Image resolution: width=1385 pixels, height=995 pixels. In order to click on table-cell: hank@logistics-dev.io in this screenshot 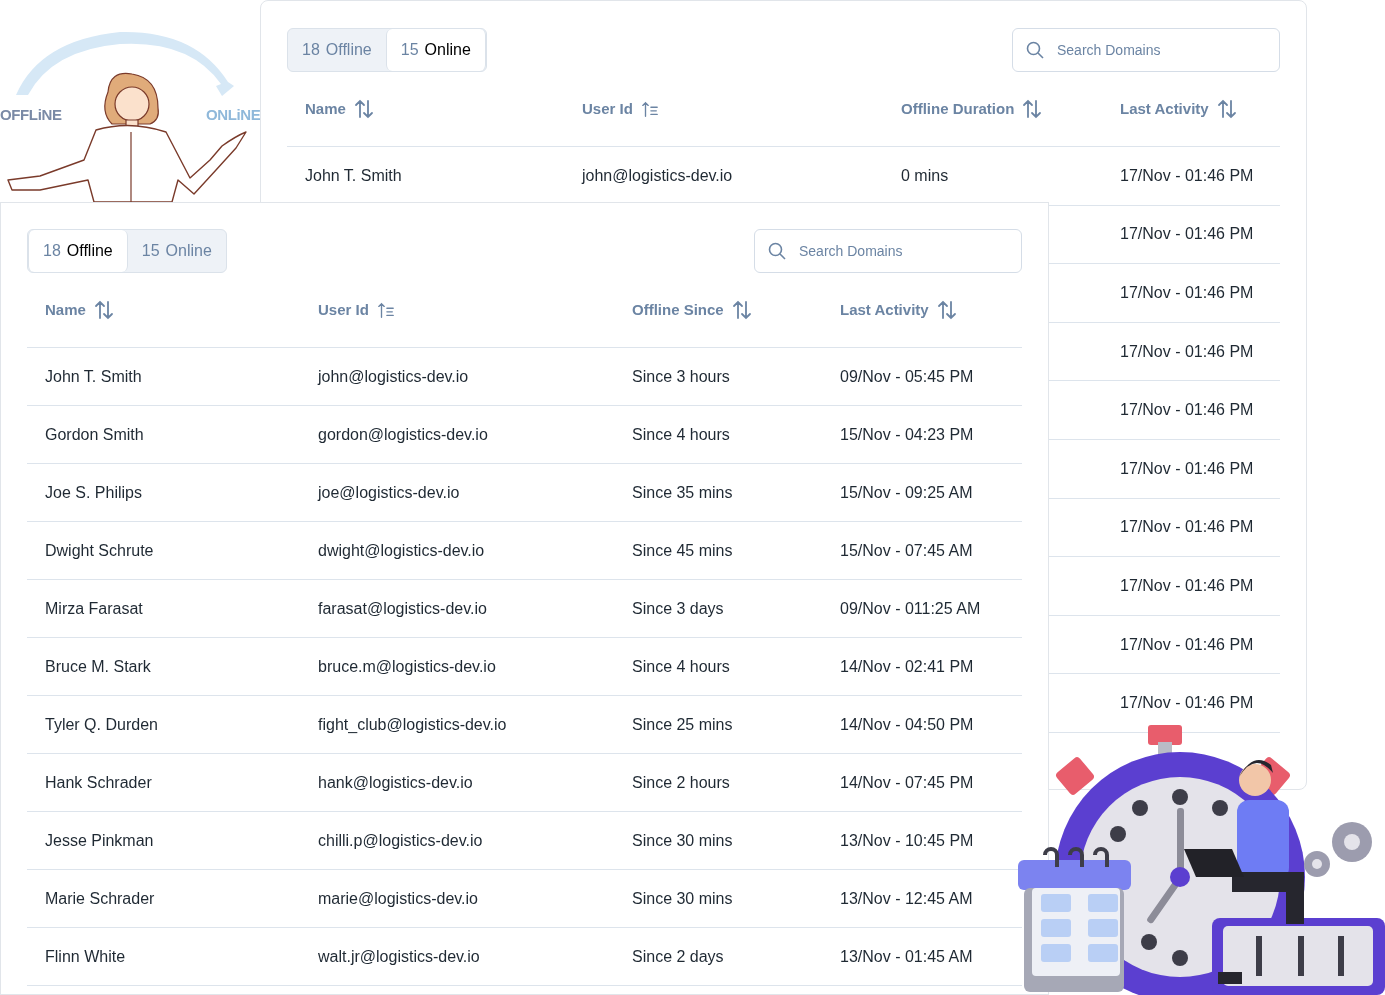, I will do `click(395, 782)`.